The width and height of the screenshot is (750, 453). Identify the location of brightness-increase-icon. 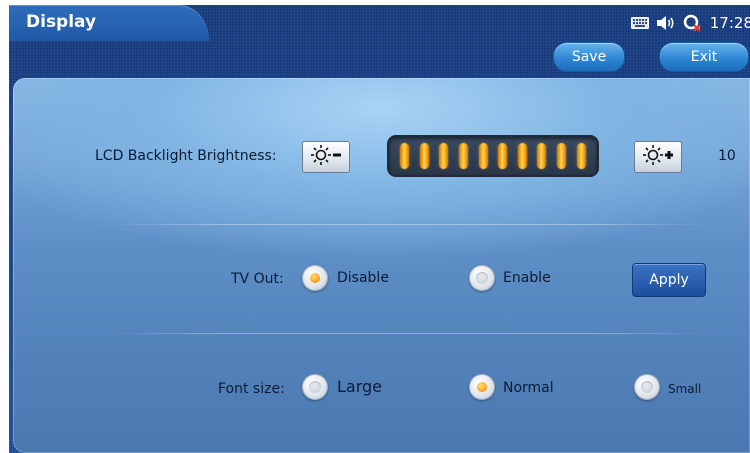
(658, 157).